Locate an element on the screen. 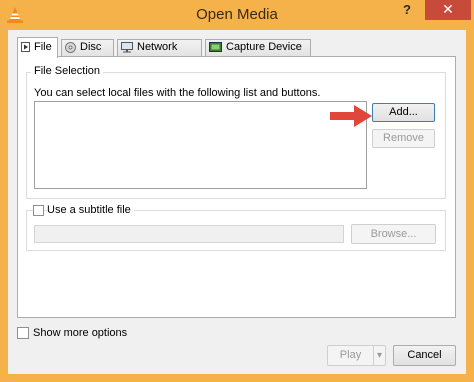  tab-capture-device: Capture Device is located at coordinates (258, 47).